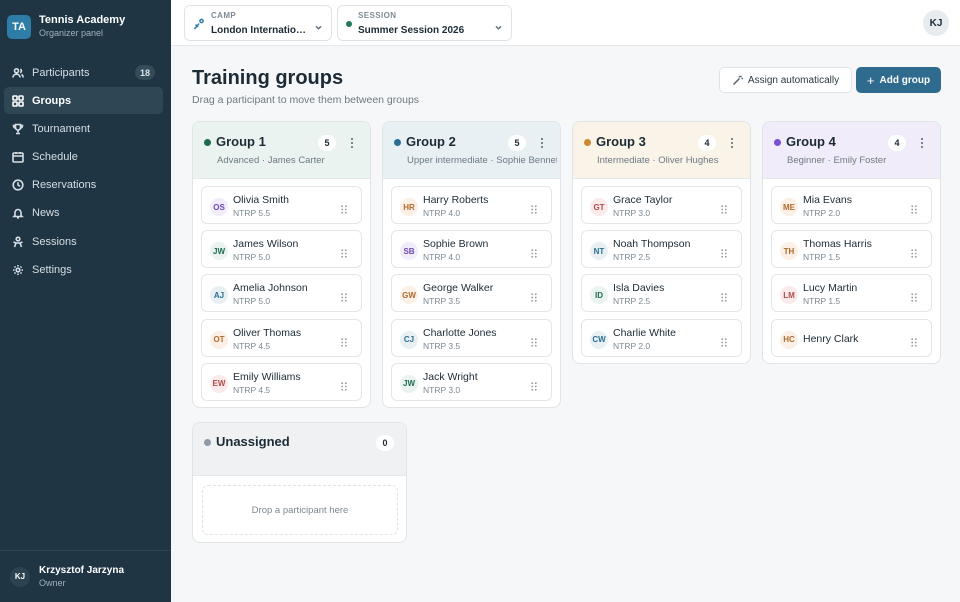 This screenshot has height=602, width=960. I want to click on assign-automatically-button: Assign automatically, so click(785, 80).